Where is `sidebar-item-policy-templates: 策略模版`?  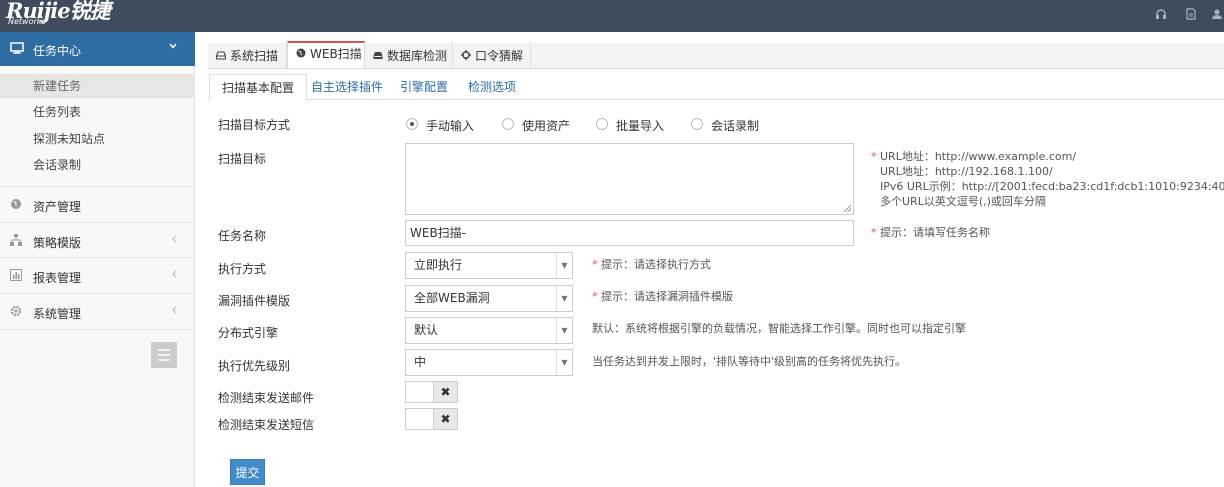
sidebar-item-policy-templates: 策略模版 is located at coordinates (97, 240).